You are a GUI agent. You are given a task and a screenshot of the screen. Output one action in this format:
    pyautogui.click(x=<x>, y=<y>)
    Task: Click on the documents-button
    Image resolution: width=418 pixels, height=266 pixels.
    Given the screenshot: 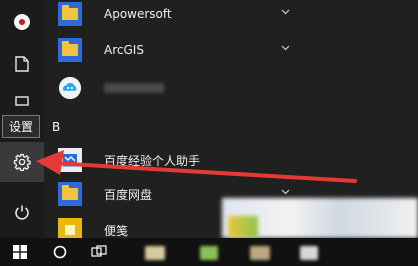 What is the action you would take?
    pyautogui.click(x=22, y=64)
    